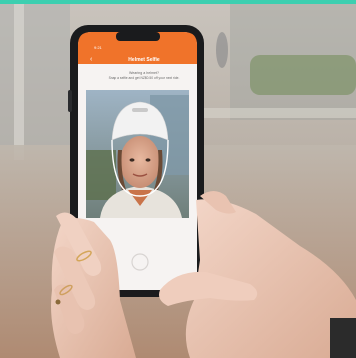 The height and width of the screenshot is (358, 356). What do you see at coordinates (35, 75) in the screenshot?
I see `background-building-left` at bounding box center [35, 75].